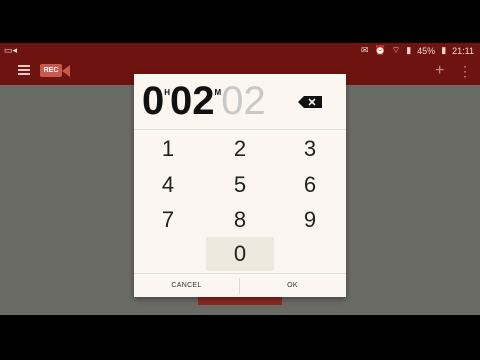 This screenshot has width=480, height=360. I want to click on key-6: 6, so click(310, 185).